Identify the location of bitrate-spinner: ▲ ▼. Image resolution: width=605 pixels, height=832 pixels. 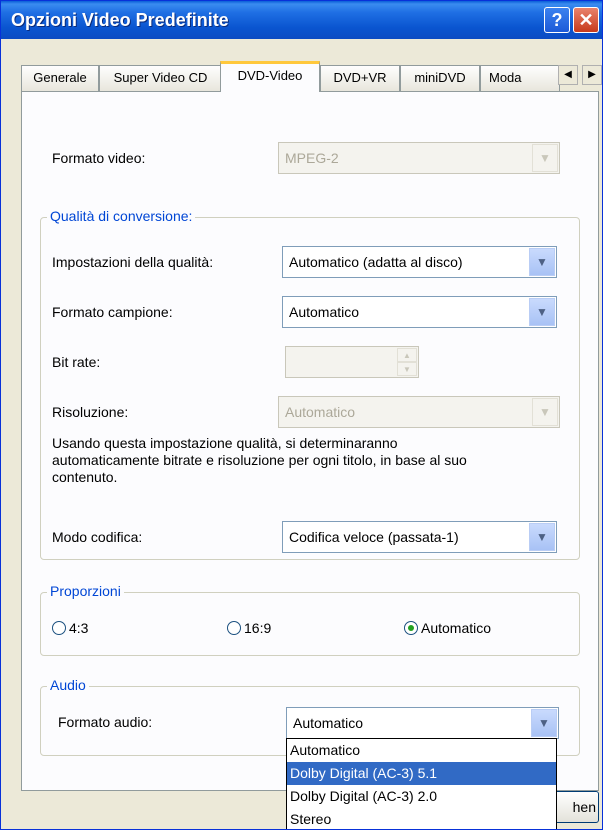
(352, 362).